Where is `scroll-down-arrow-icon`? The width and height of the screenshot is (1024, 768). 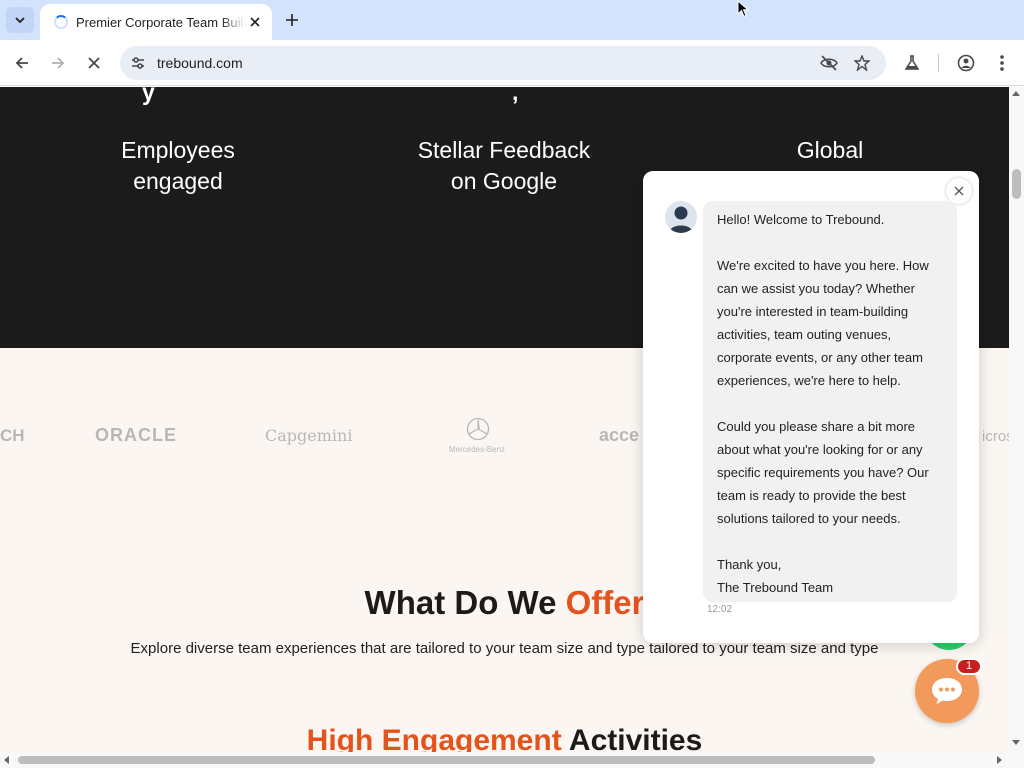
scroll-down-arrow-icon is located at coordinates (1016, 742).